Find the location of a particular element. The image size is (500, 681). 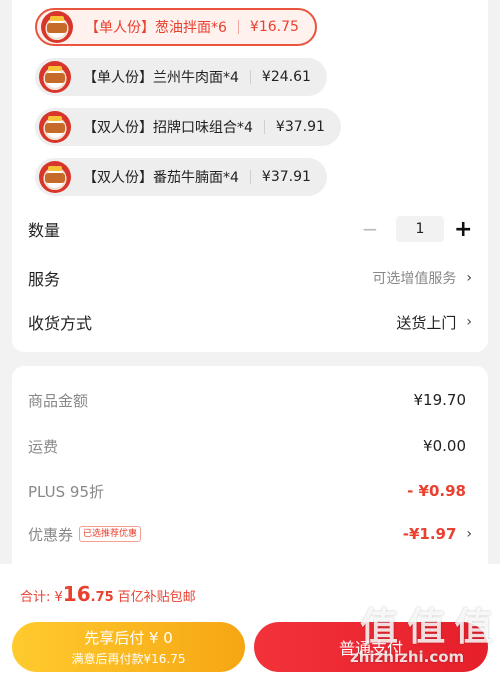

quantity-stepper: − 1 + is located at coordinates (416, 229).